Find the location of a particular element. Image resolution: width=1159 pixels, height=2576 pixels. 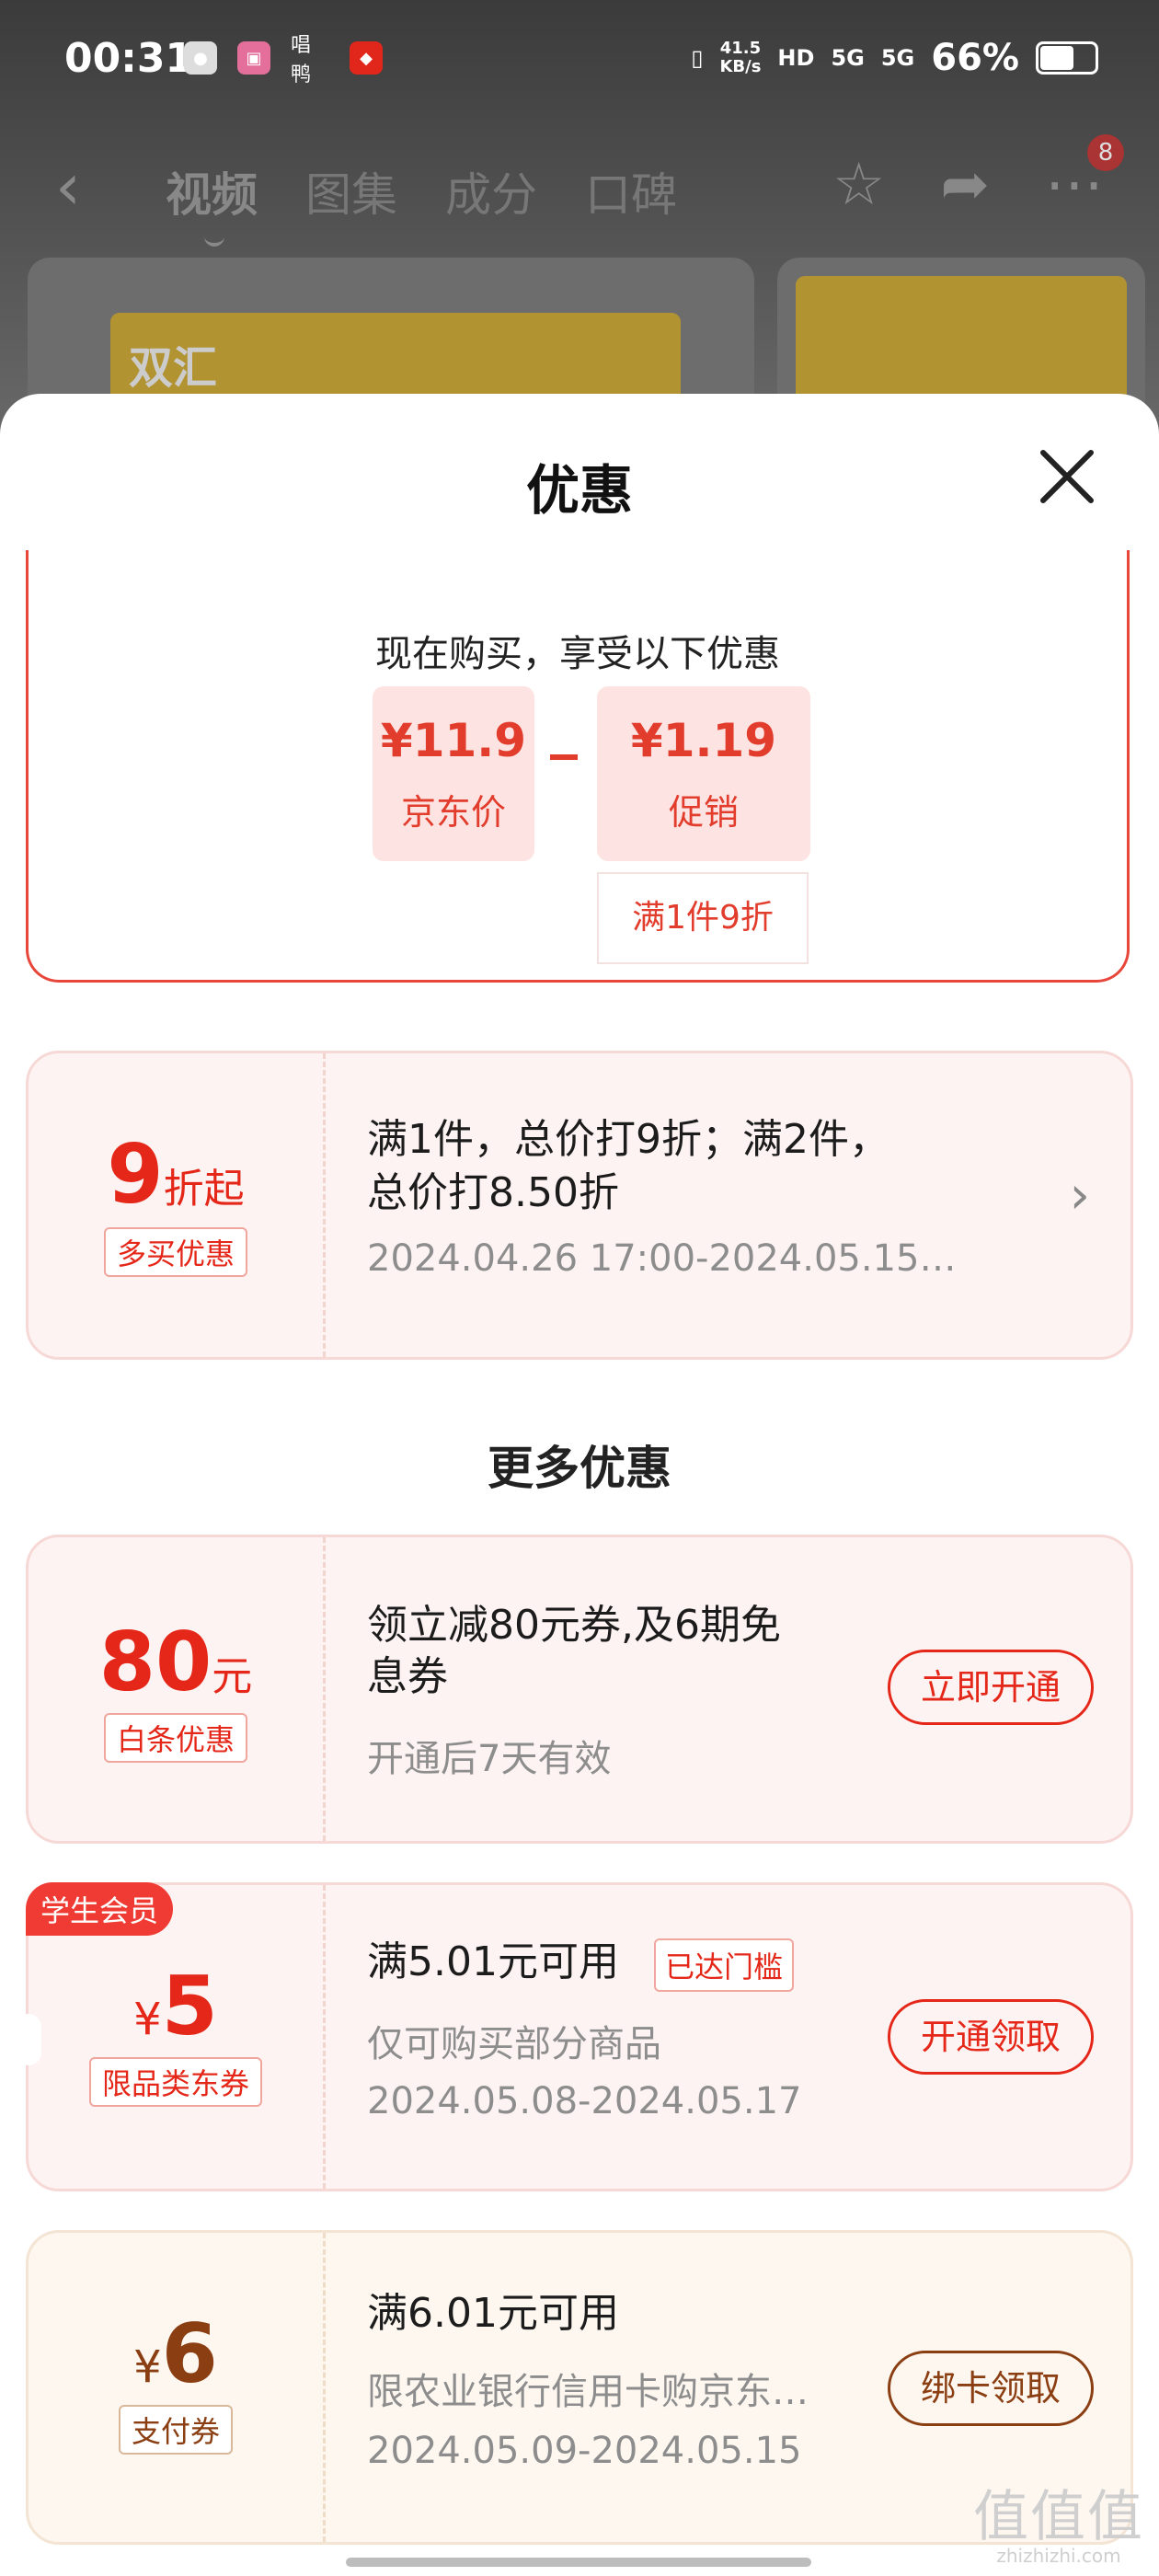

coupon-left: ¥5 限品类东券 is located at coordinates (176, 2037).